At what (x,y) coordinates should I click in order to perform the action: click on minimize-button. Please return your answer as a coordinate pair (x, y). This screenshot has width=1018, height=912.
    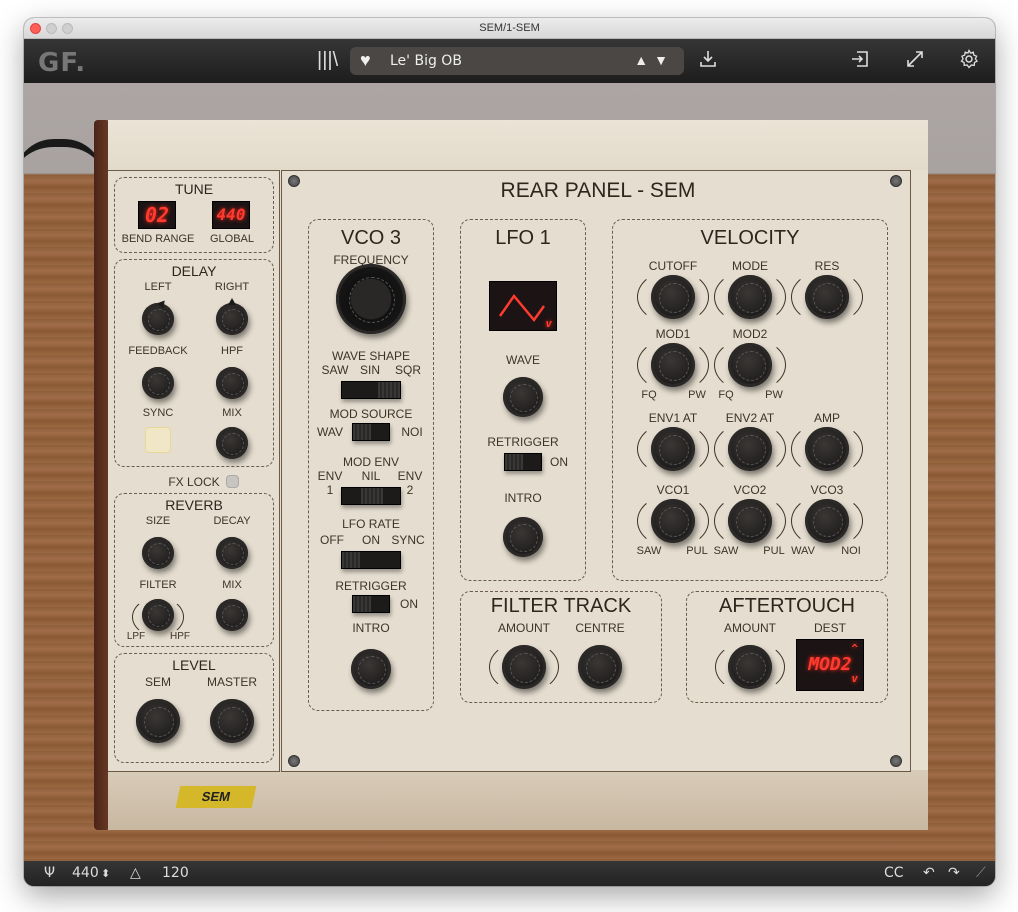
    Looking at the image, I should click on (51, 28).